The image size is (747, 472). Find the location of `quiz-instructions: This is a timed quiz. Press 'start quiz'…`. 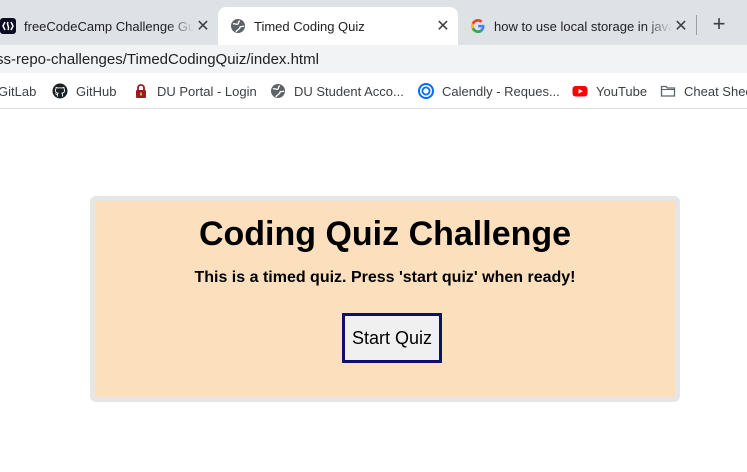

quiz-instructions: This is a timed quiz. Press 'start quiz'… is located at coordinates (385, 277).